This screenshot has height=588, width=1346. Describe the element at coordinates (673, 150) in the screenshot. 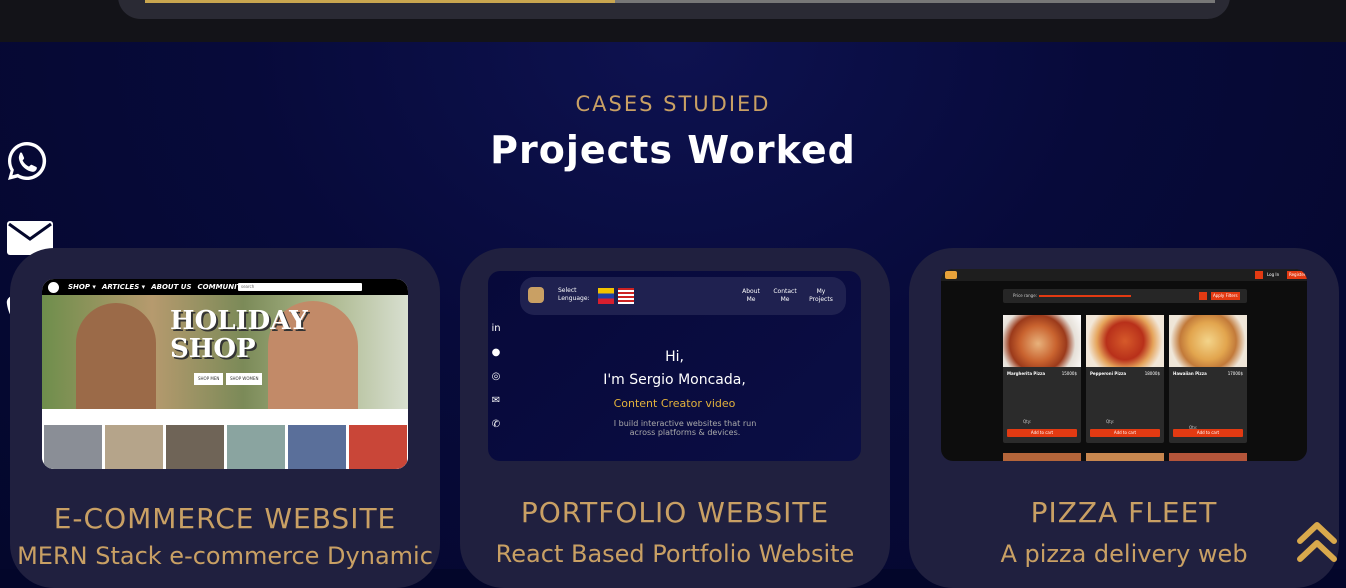

I see `section-title: Projects Worked` at that location.